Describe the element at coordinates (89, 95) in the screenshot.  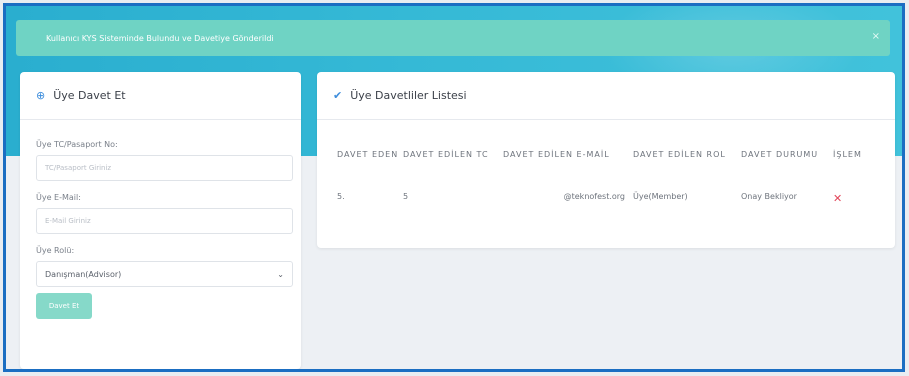
I see `invite-card-title: Üye Davet Et` at that location.